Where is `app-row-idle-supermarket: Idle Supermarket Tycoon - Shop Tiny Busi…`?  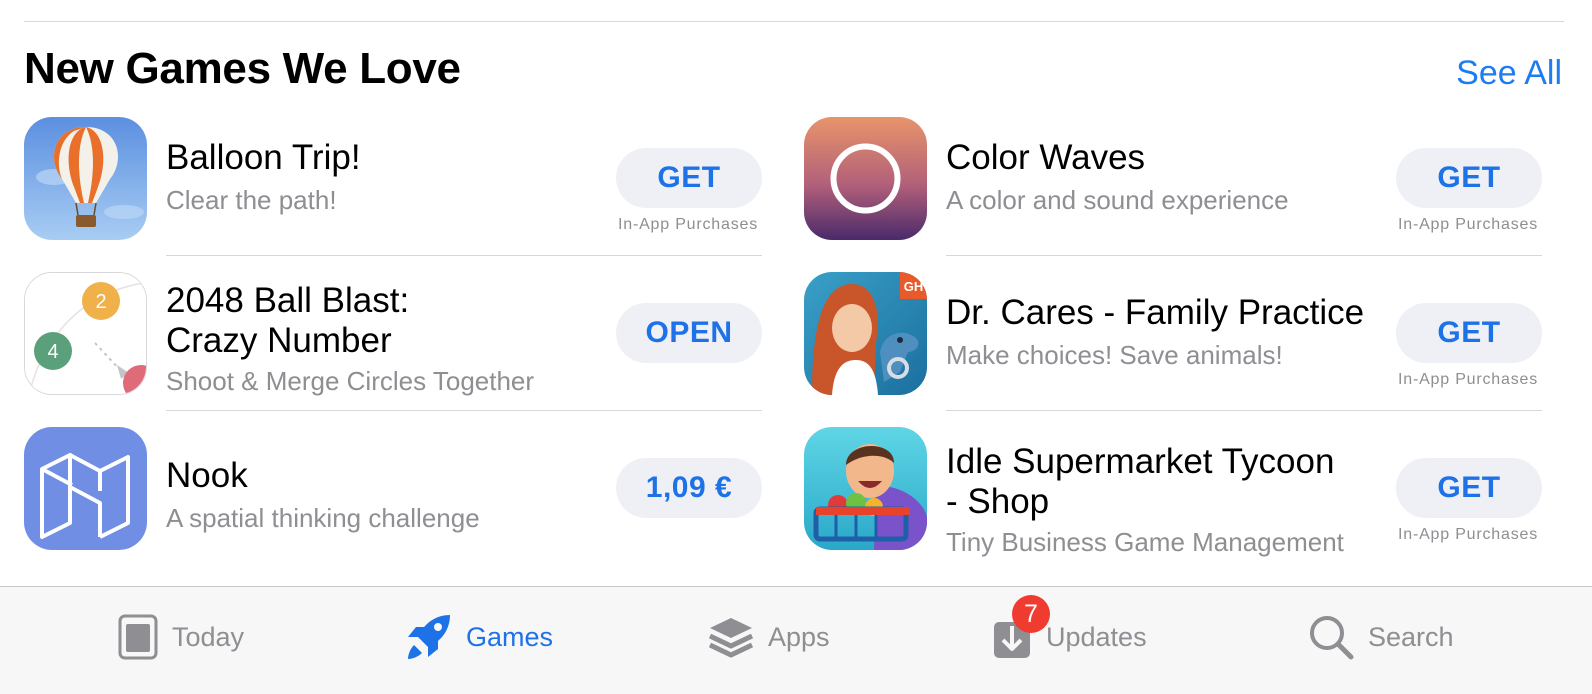
app-row-idle-supermarket: Idle Supermarket Tycoon - Shop Tiny Busi… is located at coordinates (1173, 503).